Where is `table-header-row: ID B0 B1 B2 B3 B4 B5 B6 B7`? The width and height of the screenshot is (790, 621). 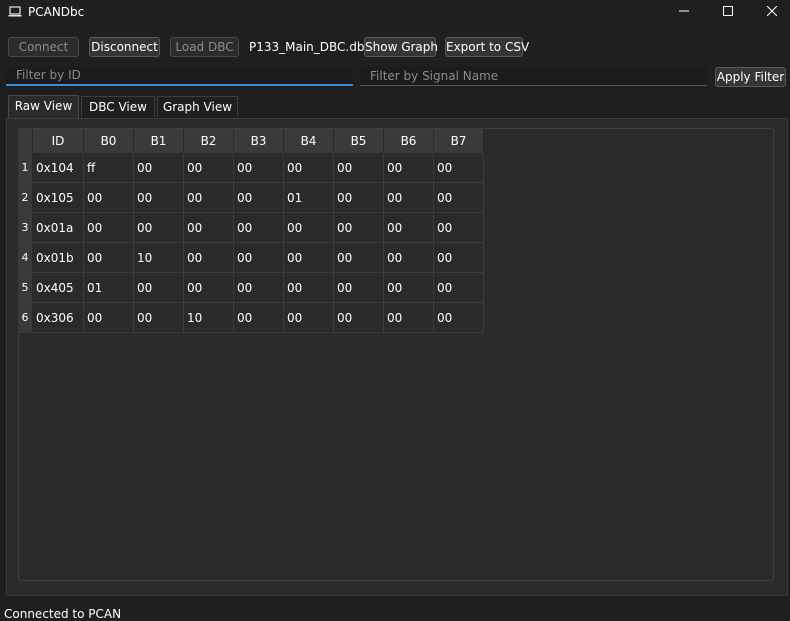
table-header-row: ID B0 B1 B2 B3 B4 B5 B6 B7 is located at coordinates (251, 141).